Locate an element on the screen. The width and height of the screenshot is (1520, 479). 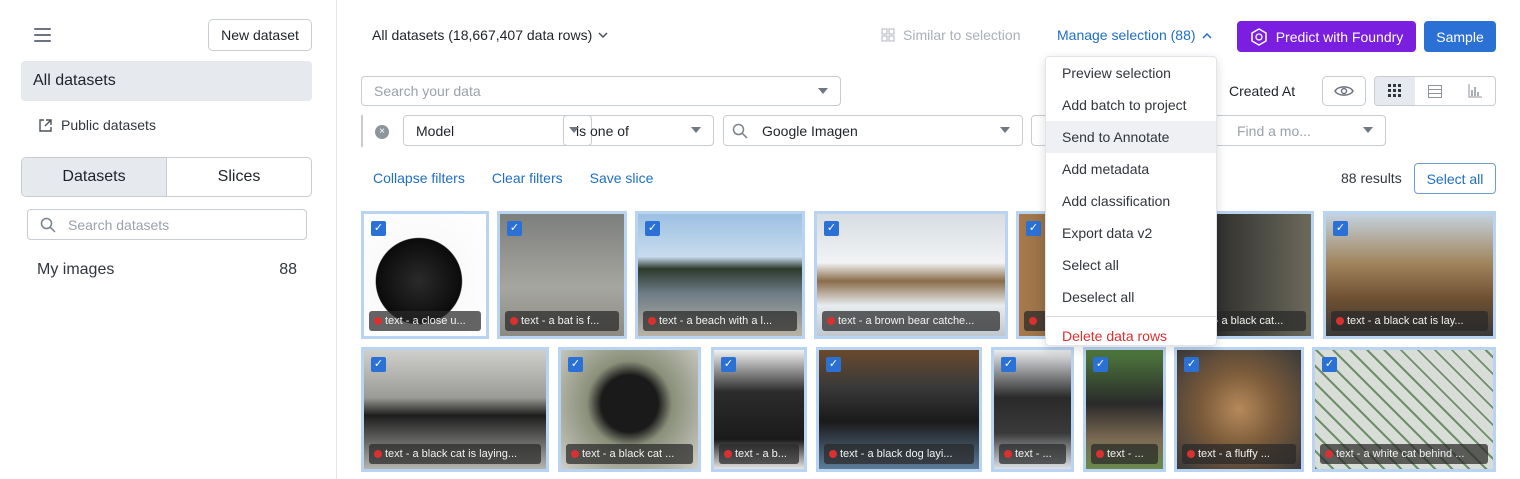
dataset-slice-toggle: Datasets Slices is located at coordinates (166, 177).